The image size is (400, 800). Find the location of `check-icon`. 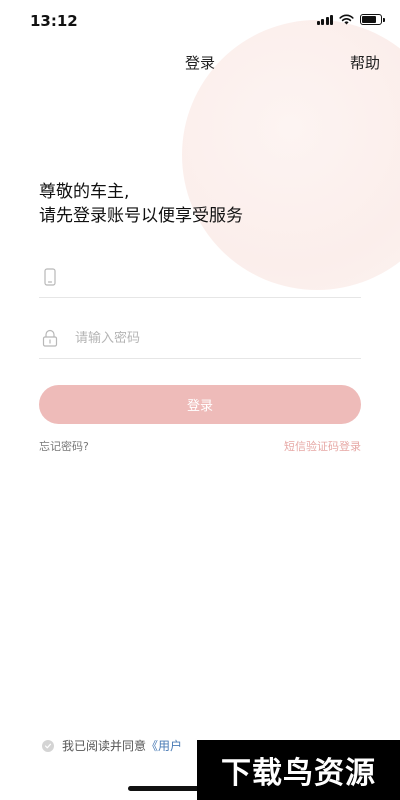

check-icon is located at coordinates (48, 745).